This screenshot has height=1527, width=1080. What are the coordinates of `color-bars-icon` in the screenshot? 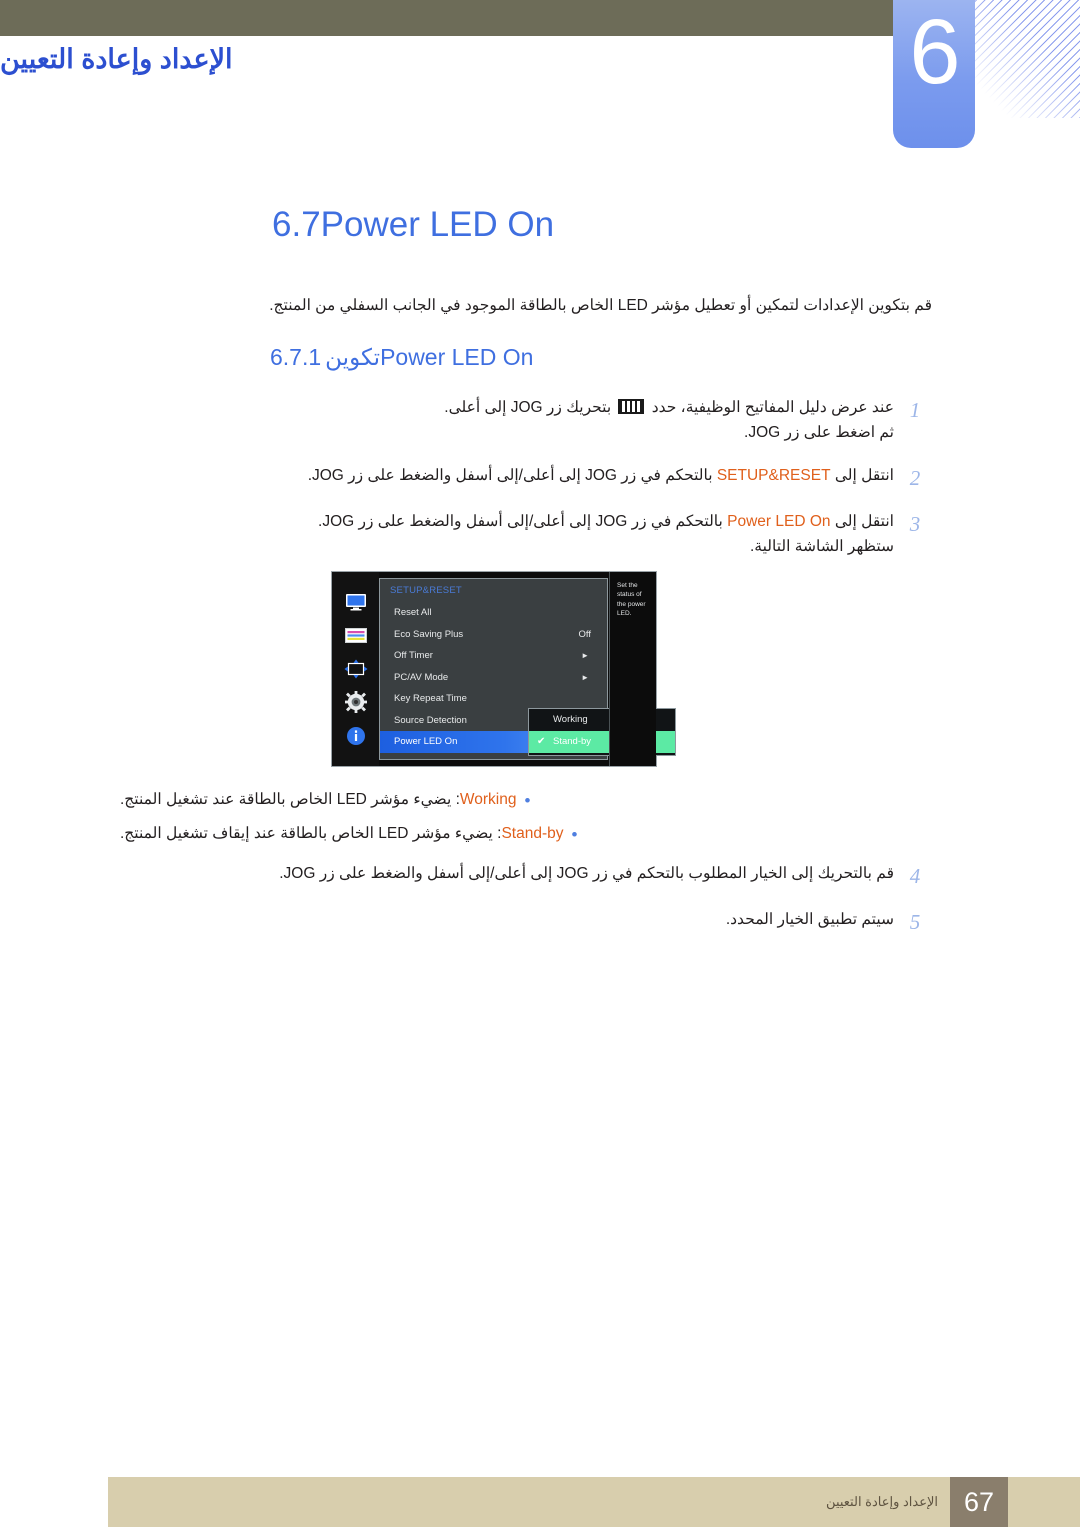 It's located at (356, 636).